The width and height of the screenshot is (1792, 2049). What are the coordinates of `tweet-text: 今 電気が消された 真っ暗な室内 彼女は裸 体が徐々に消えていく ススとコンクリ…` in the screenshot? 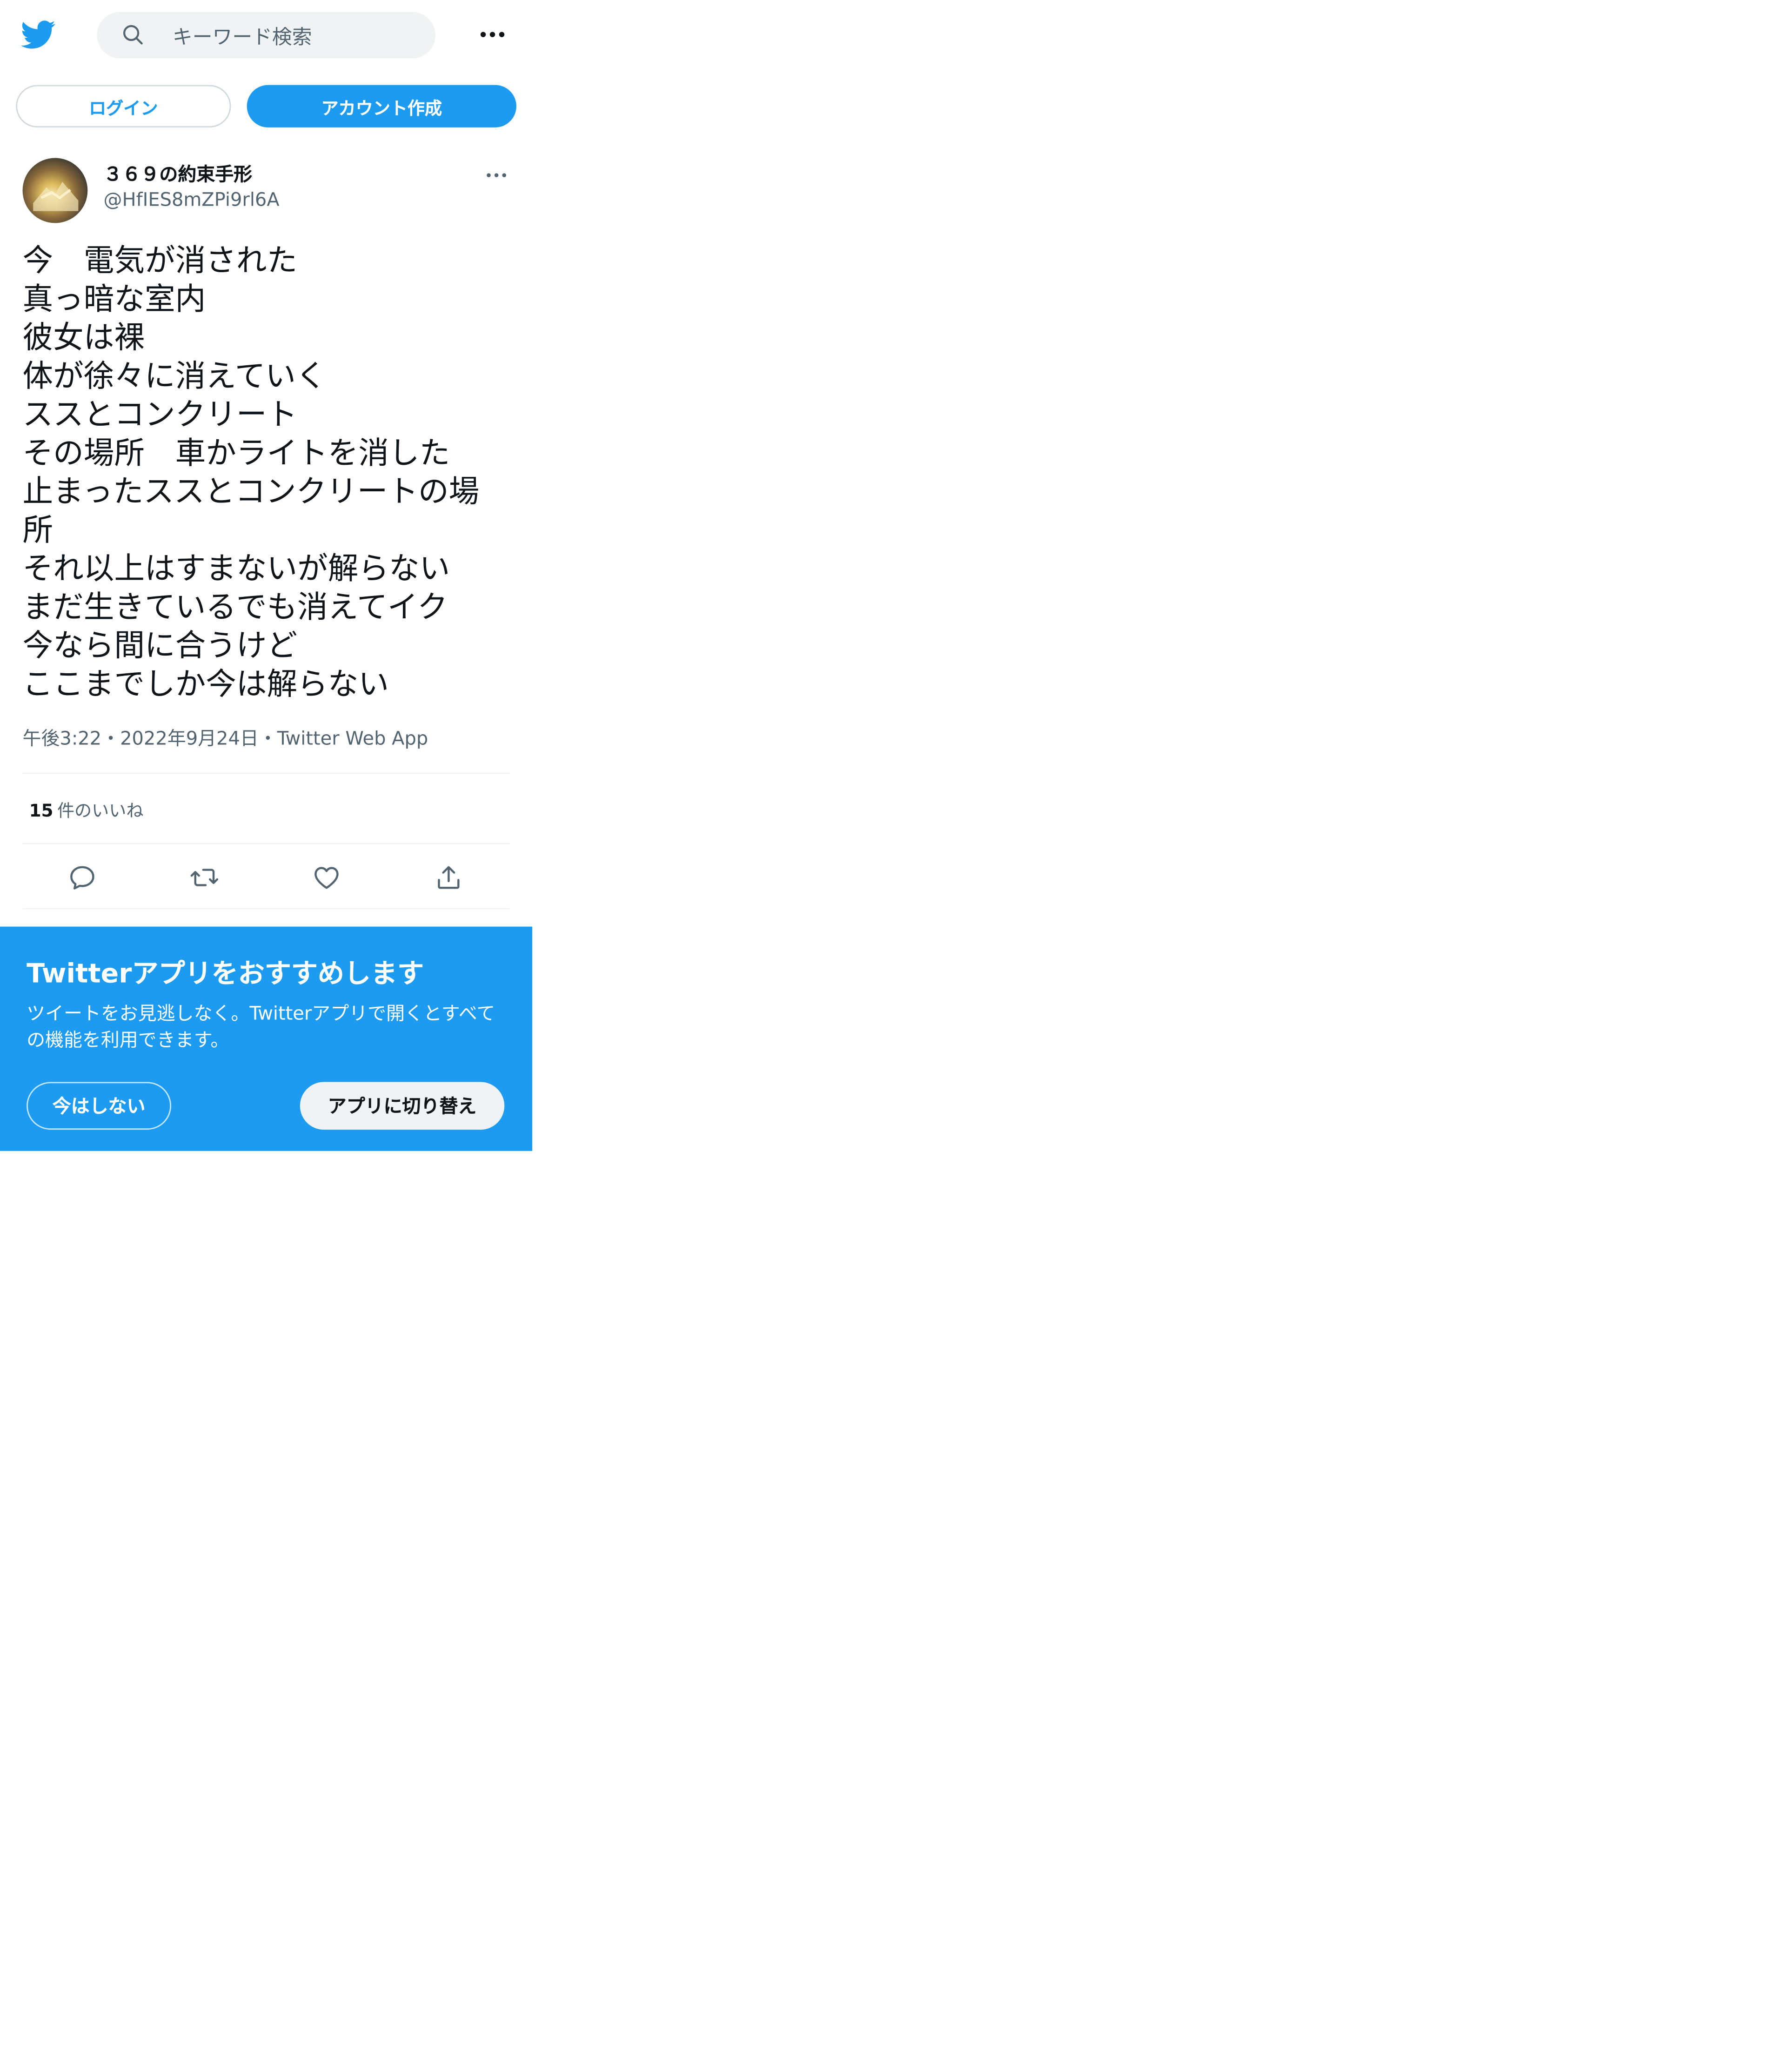 It's located at (269, 474).